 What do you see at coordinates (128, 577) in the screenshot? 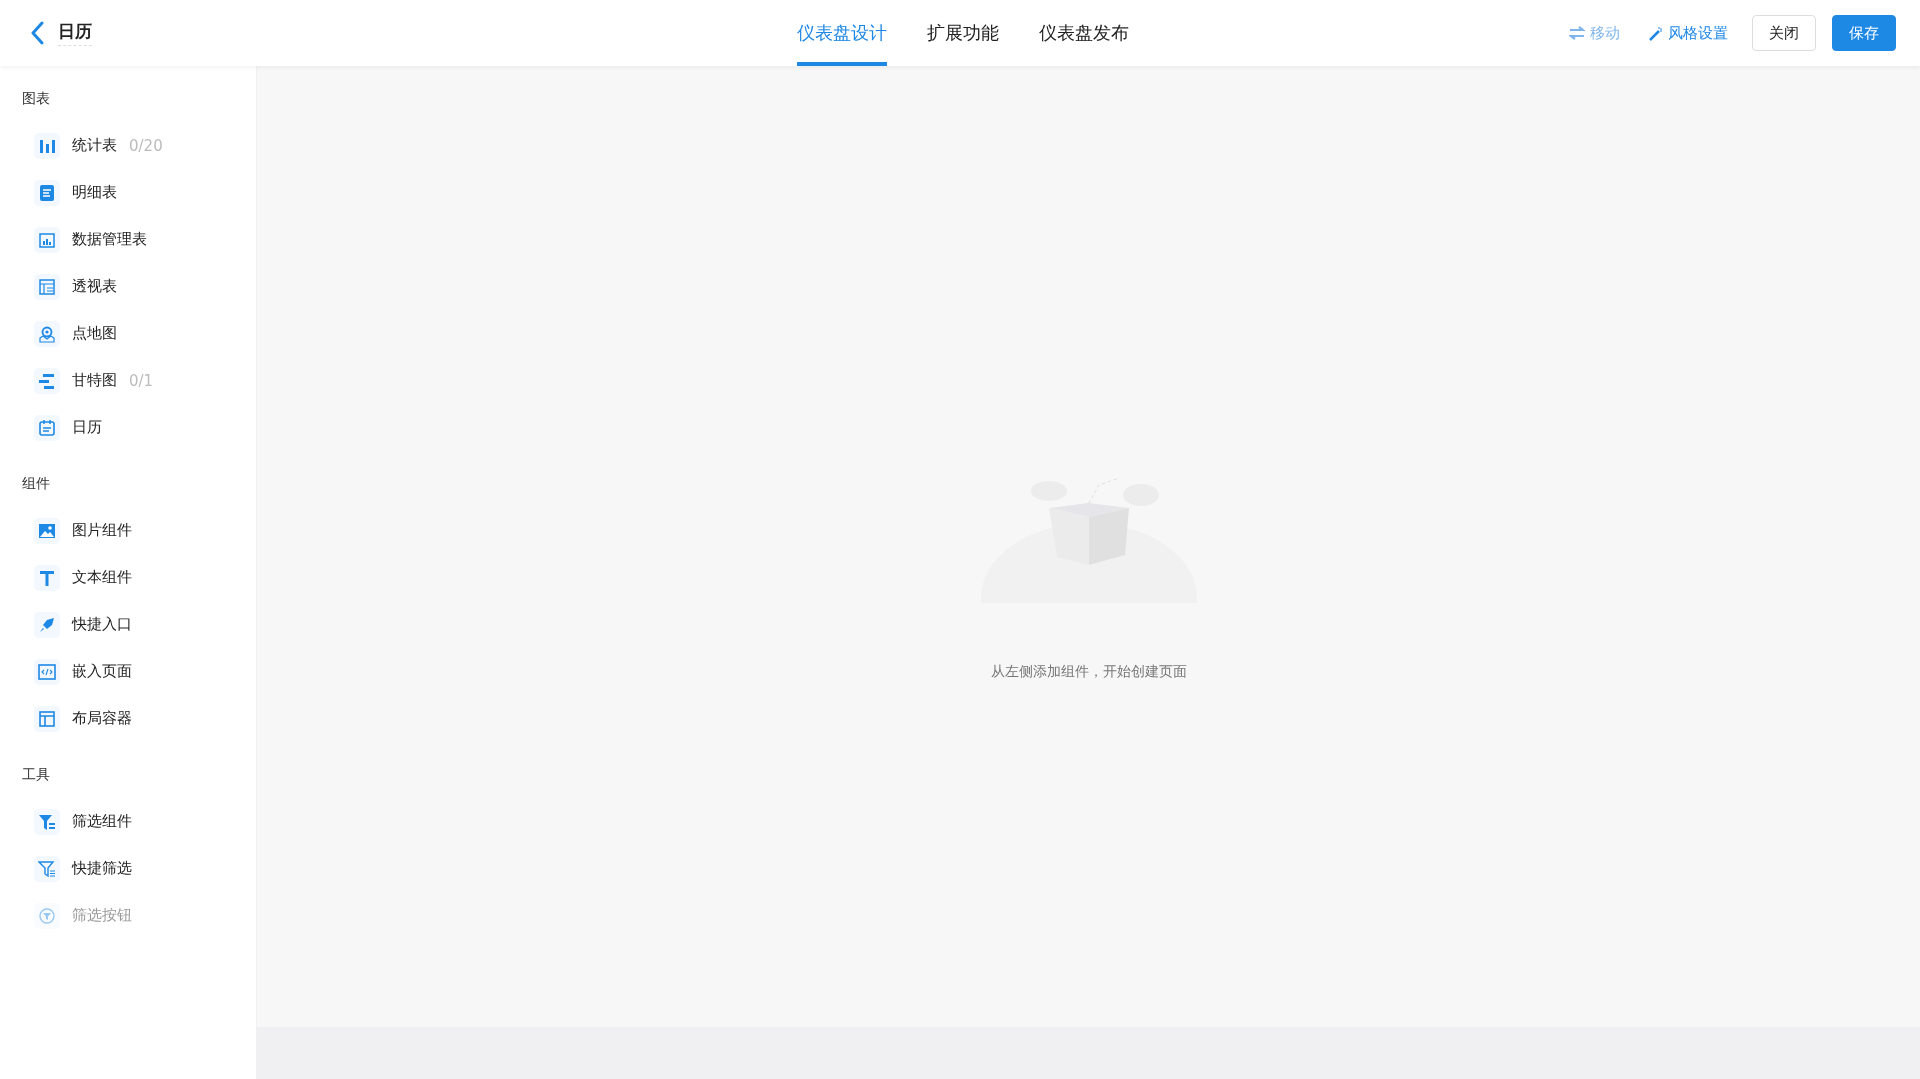
I see `sidebar-item: 文本组件` at bounding box center [128, 577].